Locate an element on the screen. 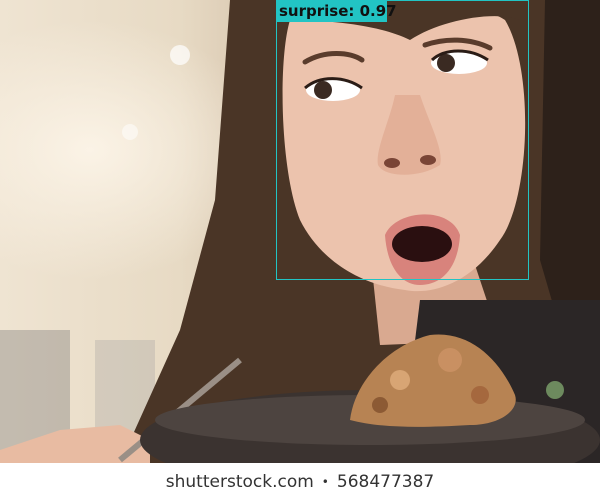  watermark-bar: shutterstock.com • 568477387 is located at coordinates (300, 481).